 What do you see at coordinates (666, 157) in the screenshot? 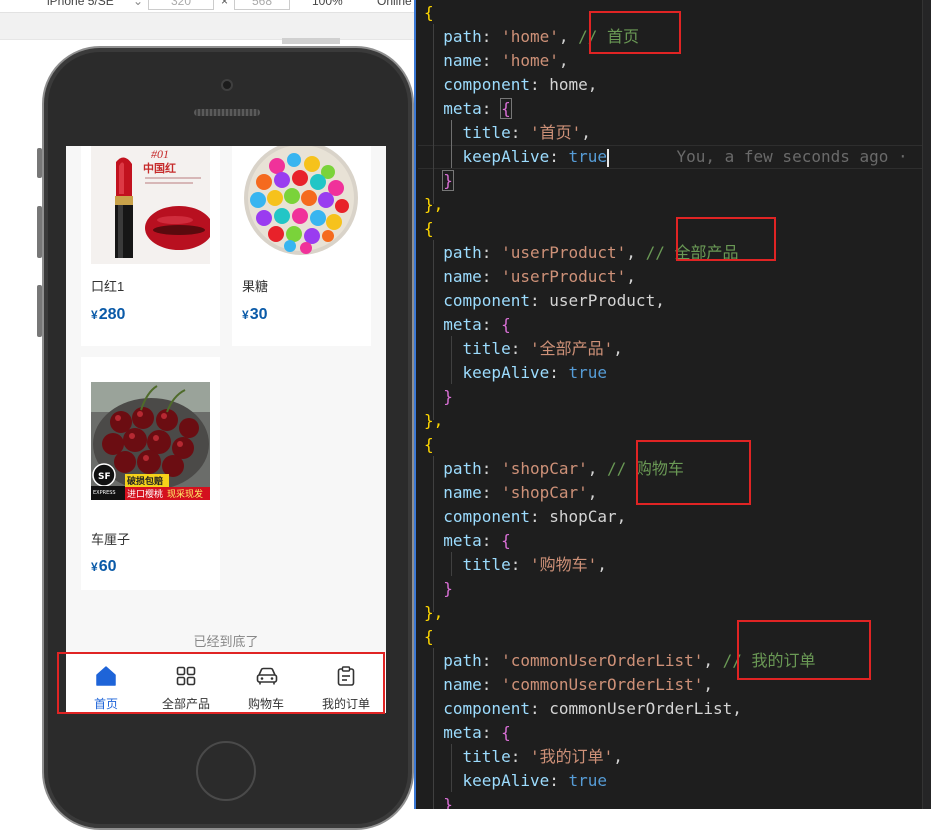
I see `code-line-current: keepAlive: true You, a few seconds ago ·` at bounding box center [666, 157].